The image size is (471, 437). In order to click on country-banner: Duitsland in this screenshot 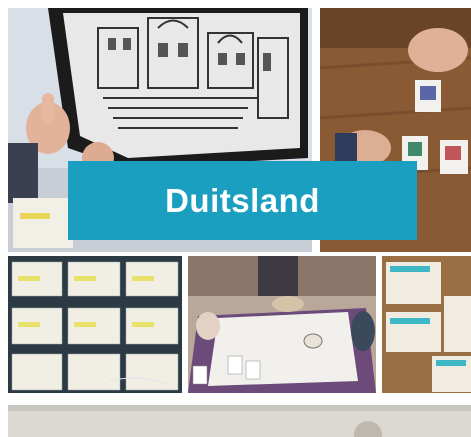, I will do `click(242, 200)`.